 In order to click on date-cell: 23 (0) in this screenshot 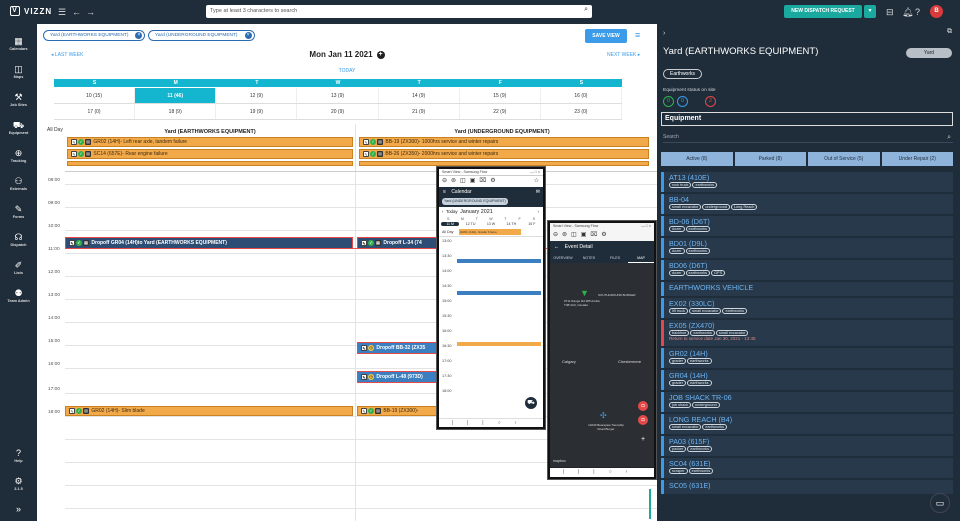, I will do `click(581, 111)`.